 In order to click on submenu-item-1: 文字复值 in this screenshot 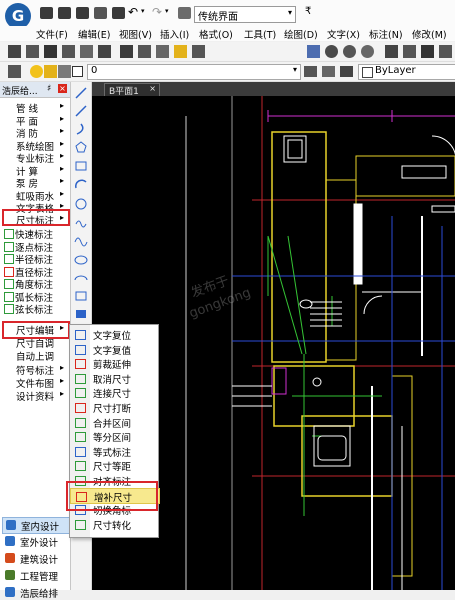, I will do `click(114, 349)`.